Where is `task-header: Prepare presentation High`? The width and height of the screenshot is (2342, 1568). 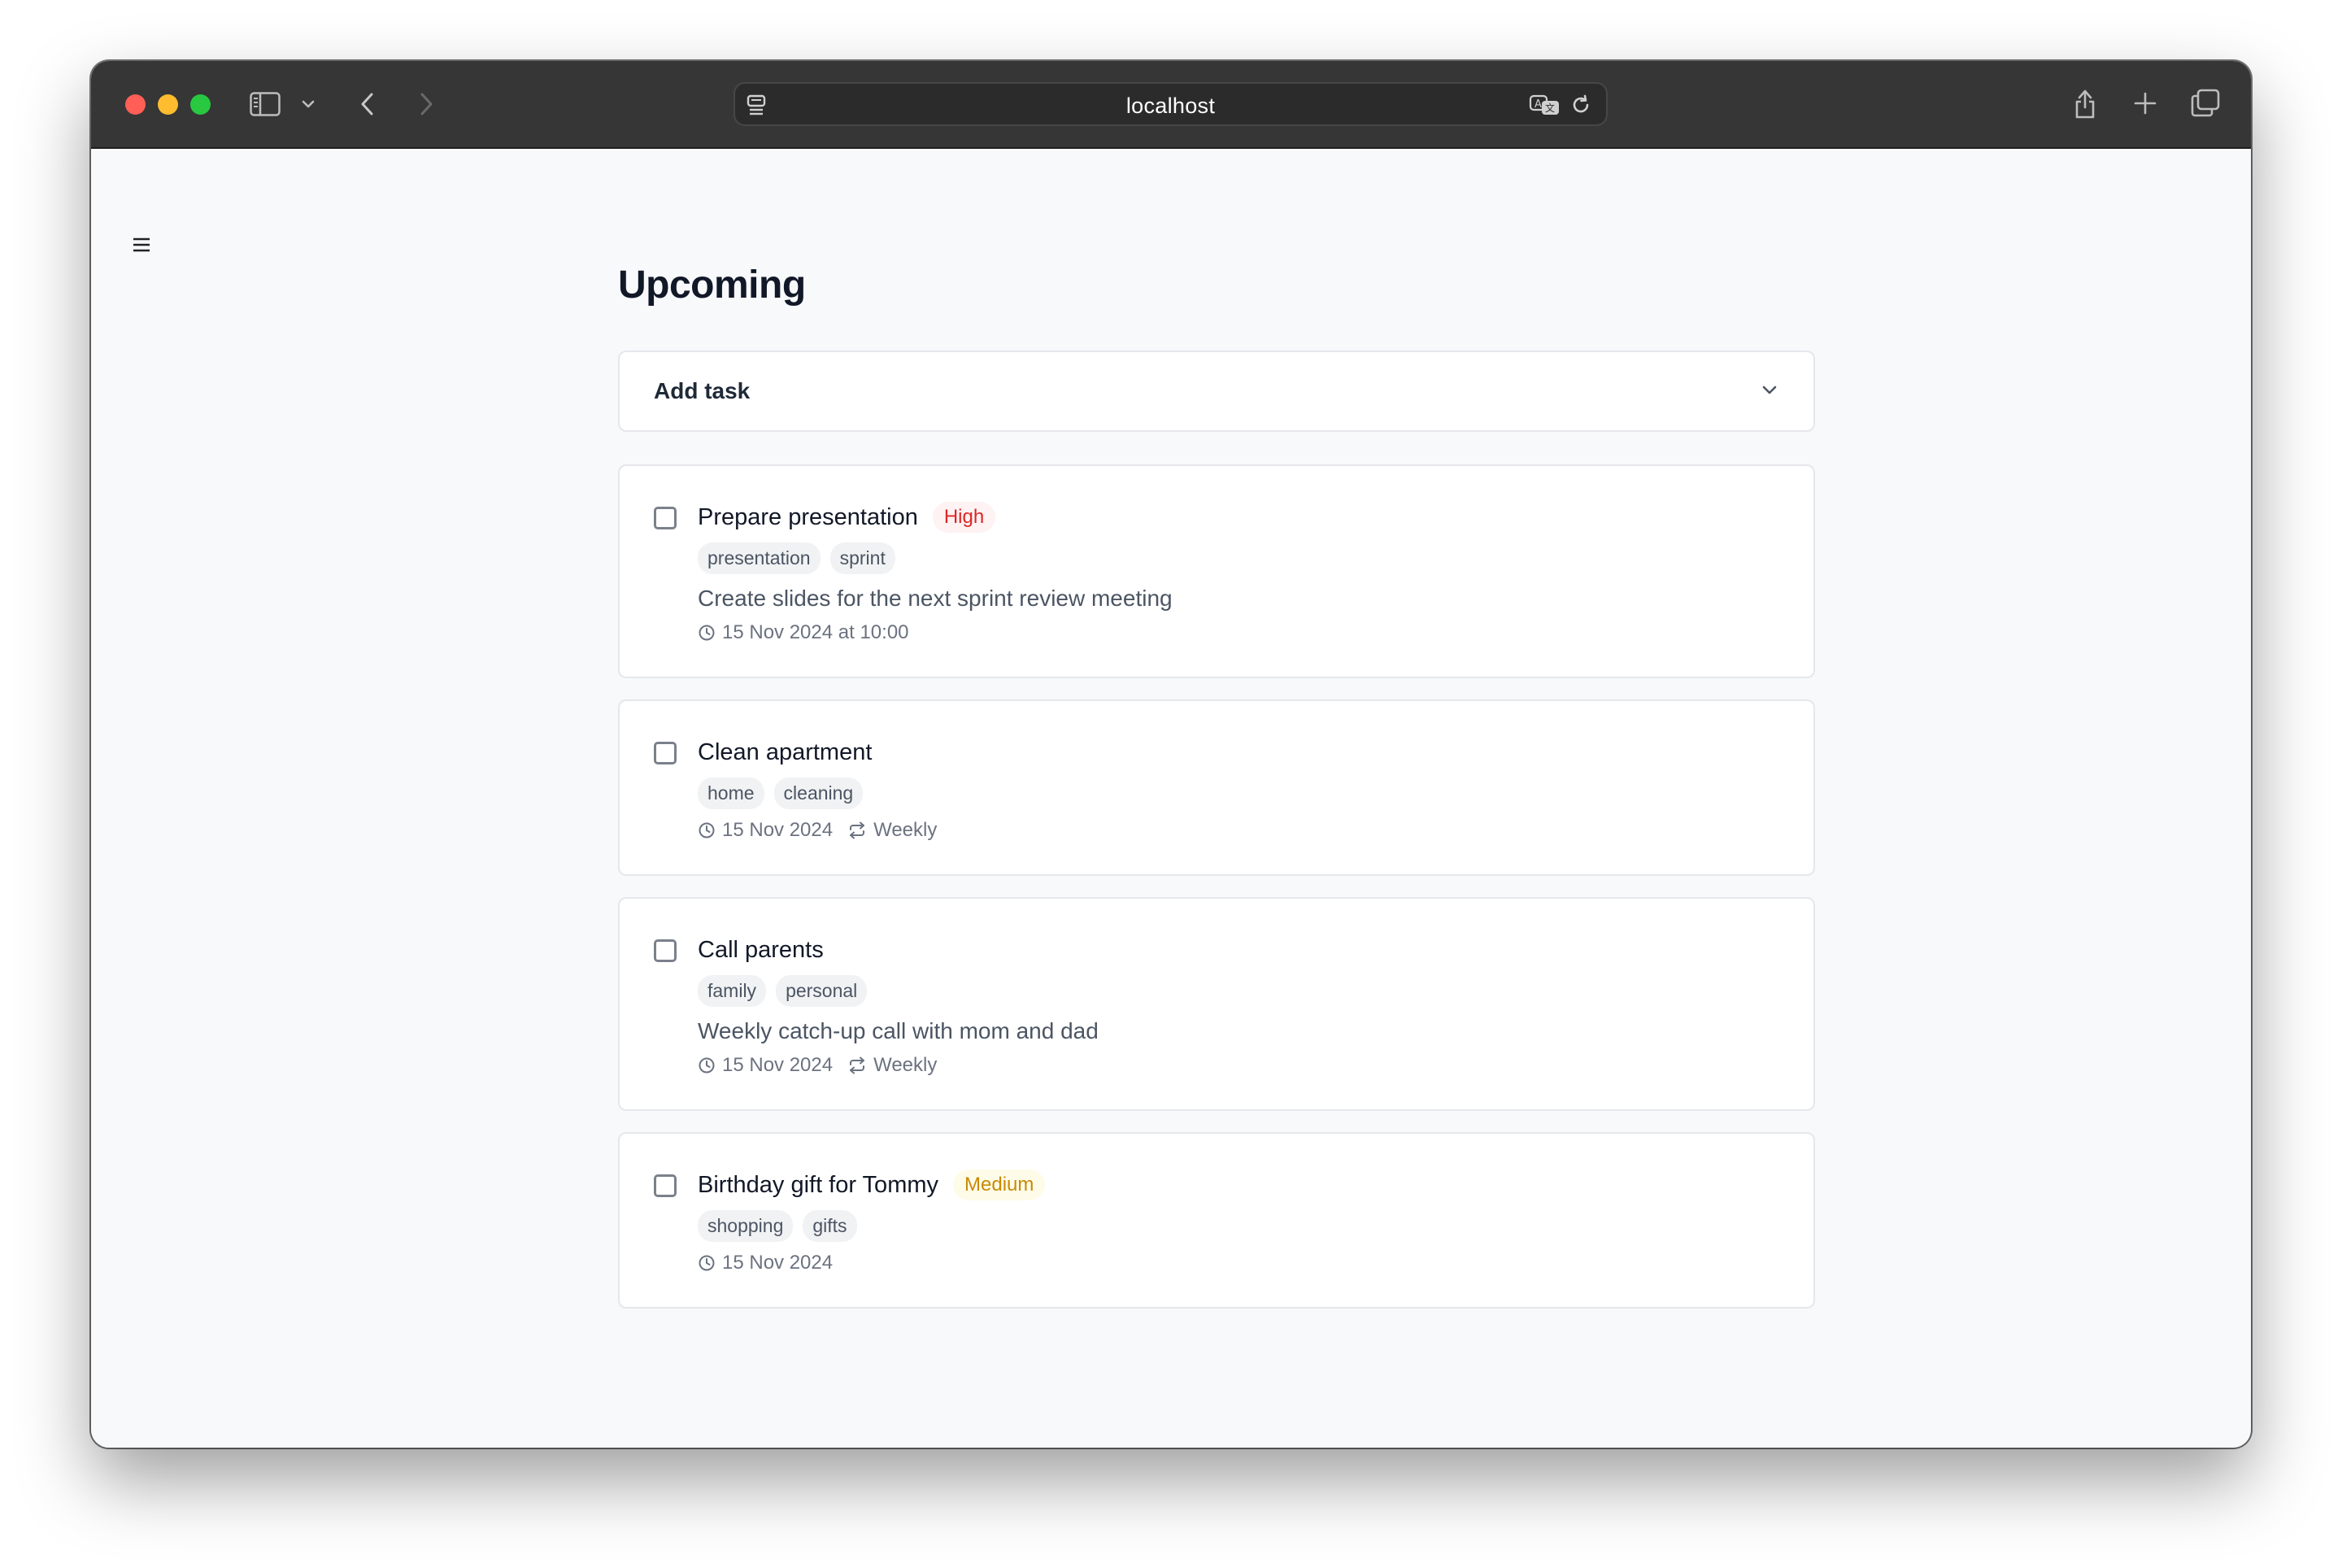
task-header: Prepare presentation High is located at coordinates (1240, 517).